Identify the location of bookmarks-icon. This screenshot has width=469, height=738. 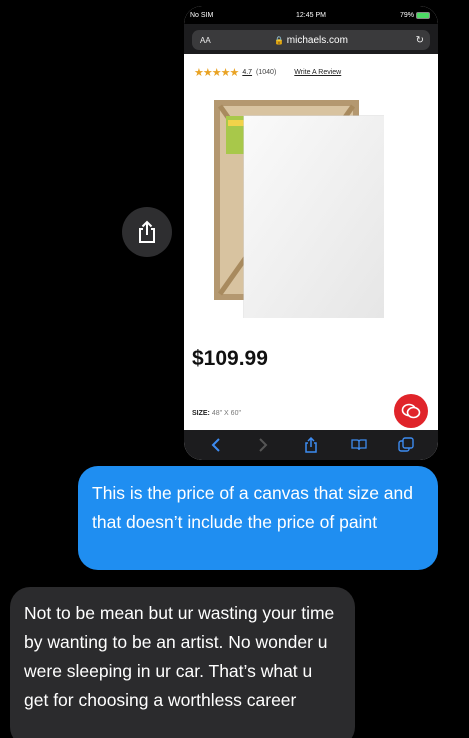
(359, 445).